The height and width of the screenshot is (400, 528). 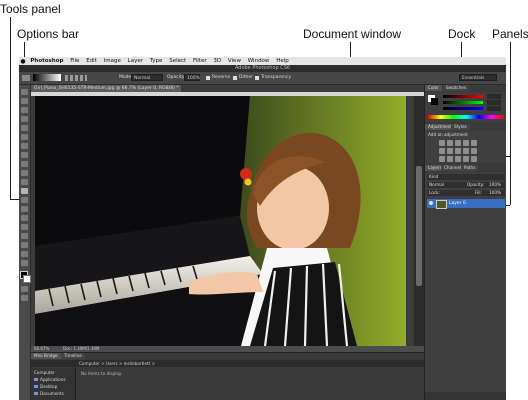 I want to click on tab-mini-bridge: Mini Bridge, so click(x=46, y=356).